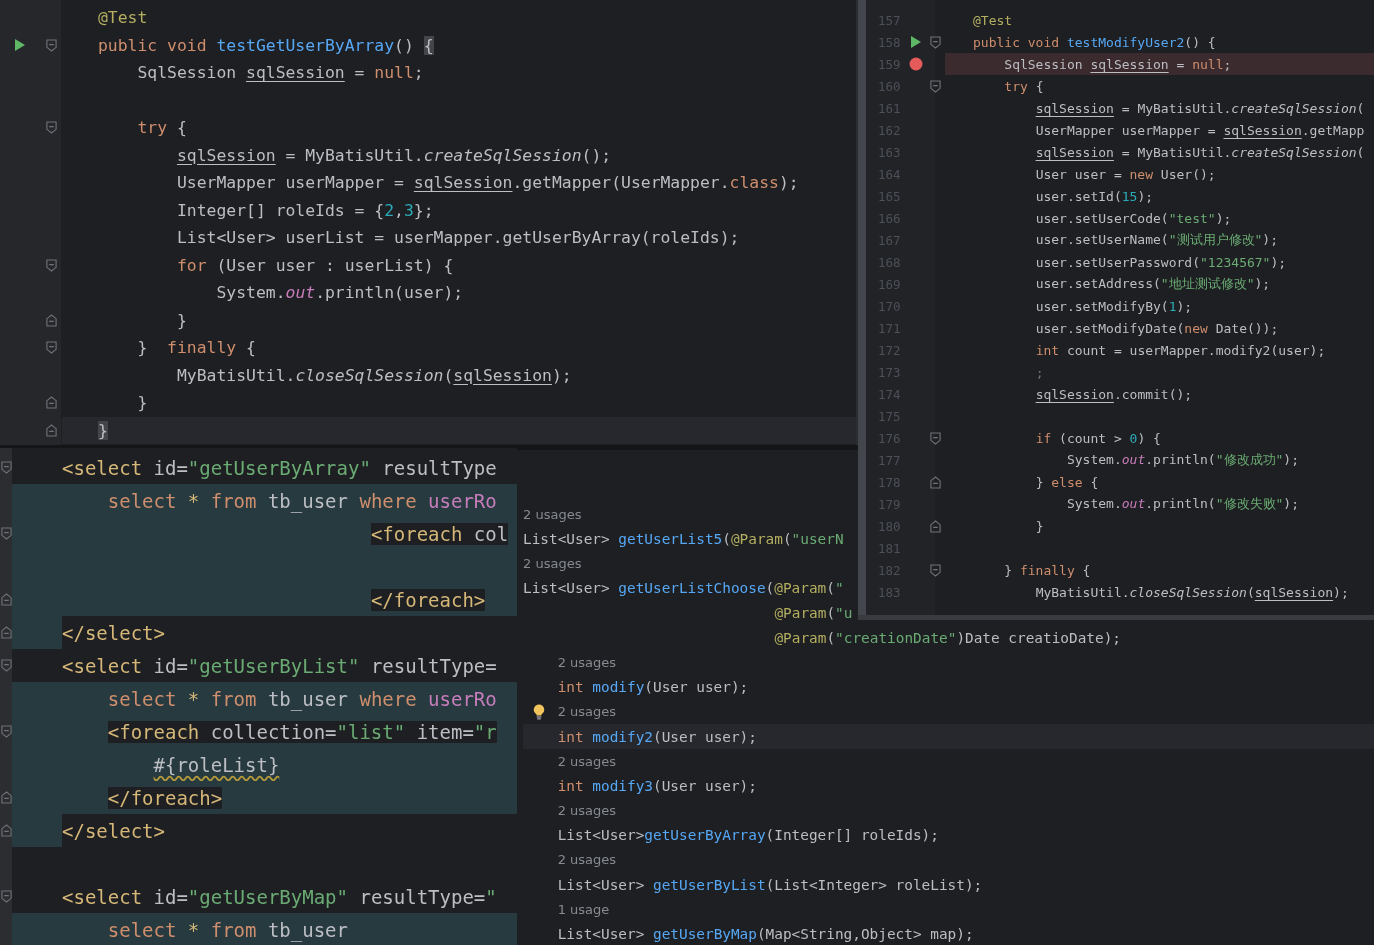 The image size is (1374, 945). Describe the element at coordinates (1125, 174) in the screenshot. I see `code-line: User user = new User();` at that location.